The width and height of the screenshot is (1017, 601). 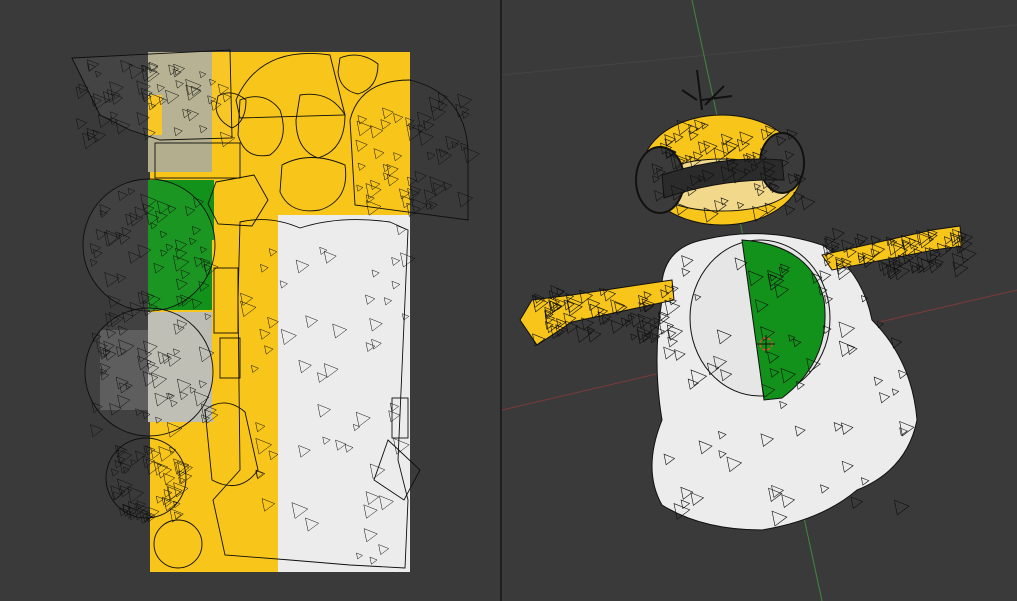 What do you see at coordinates (759, 50) in the screenshot?
I see `grid-line` at bounding box center [759, 50].